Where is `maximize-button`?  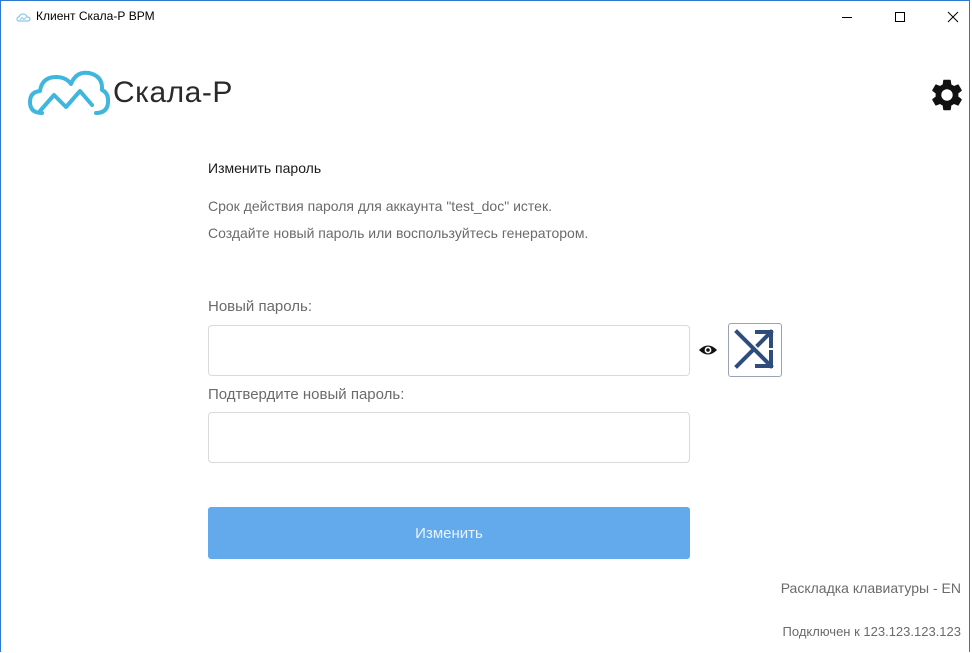 maximize-button is located at coordinates (900, 16).